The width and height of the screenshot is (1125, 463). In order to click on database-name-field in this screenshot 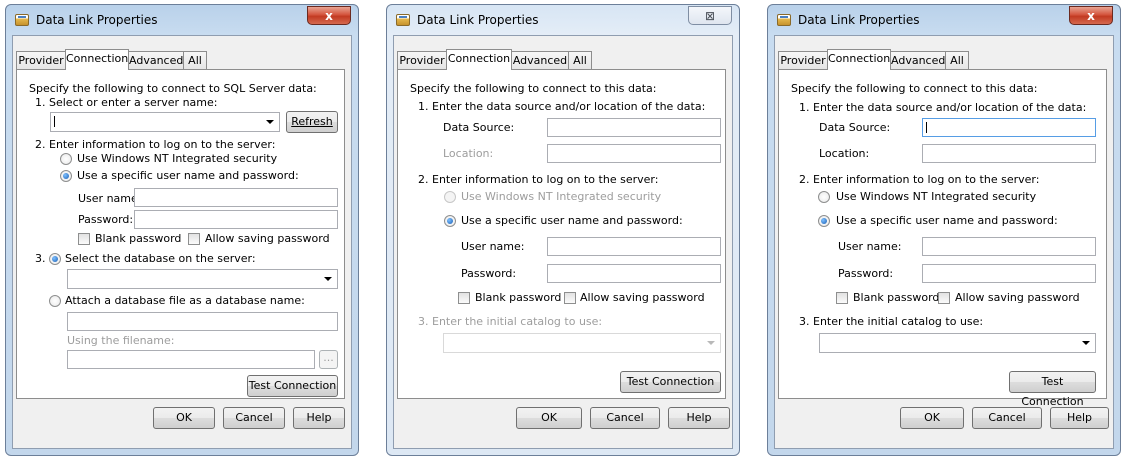, I will do `click(202, 321)`.